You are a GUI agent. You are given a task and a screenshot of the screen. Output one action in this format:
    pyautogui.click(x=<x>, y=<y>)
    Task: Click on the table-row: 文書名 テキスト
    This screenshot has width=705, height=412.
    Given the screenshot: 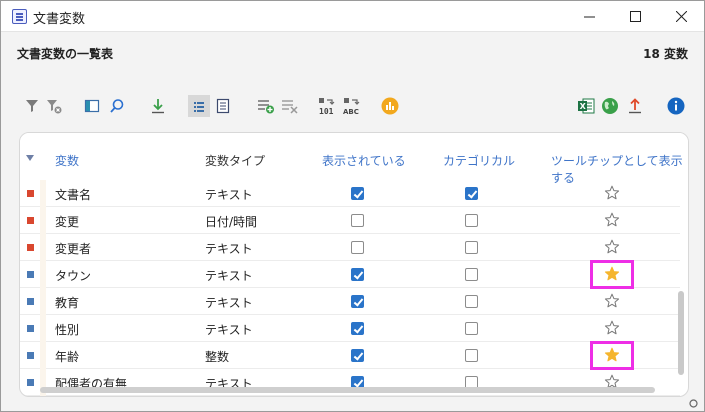 What is the action you would take?
    pyautogui.click(x=350, y=193)
    